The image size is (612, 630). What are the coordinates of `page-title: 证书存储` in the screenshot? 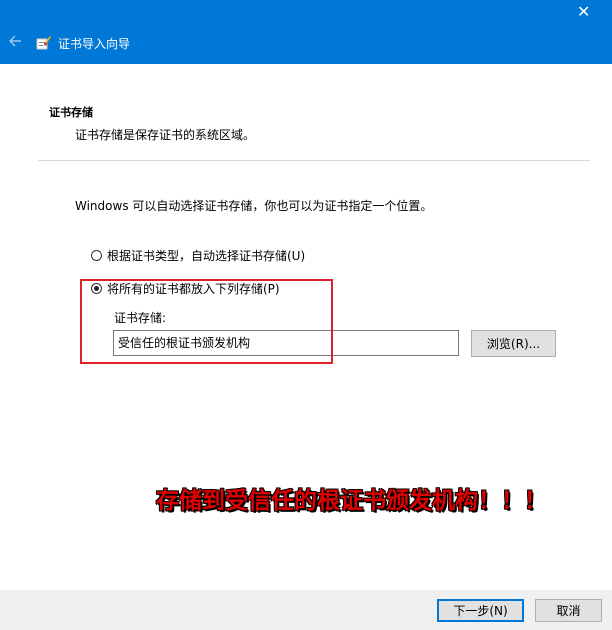 It's located at (71, 112).